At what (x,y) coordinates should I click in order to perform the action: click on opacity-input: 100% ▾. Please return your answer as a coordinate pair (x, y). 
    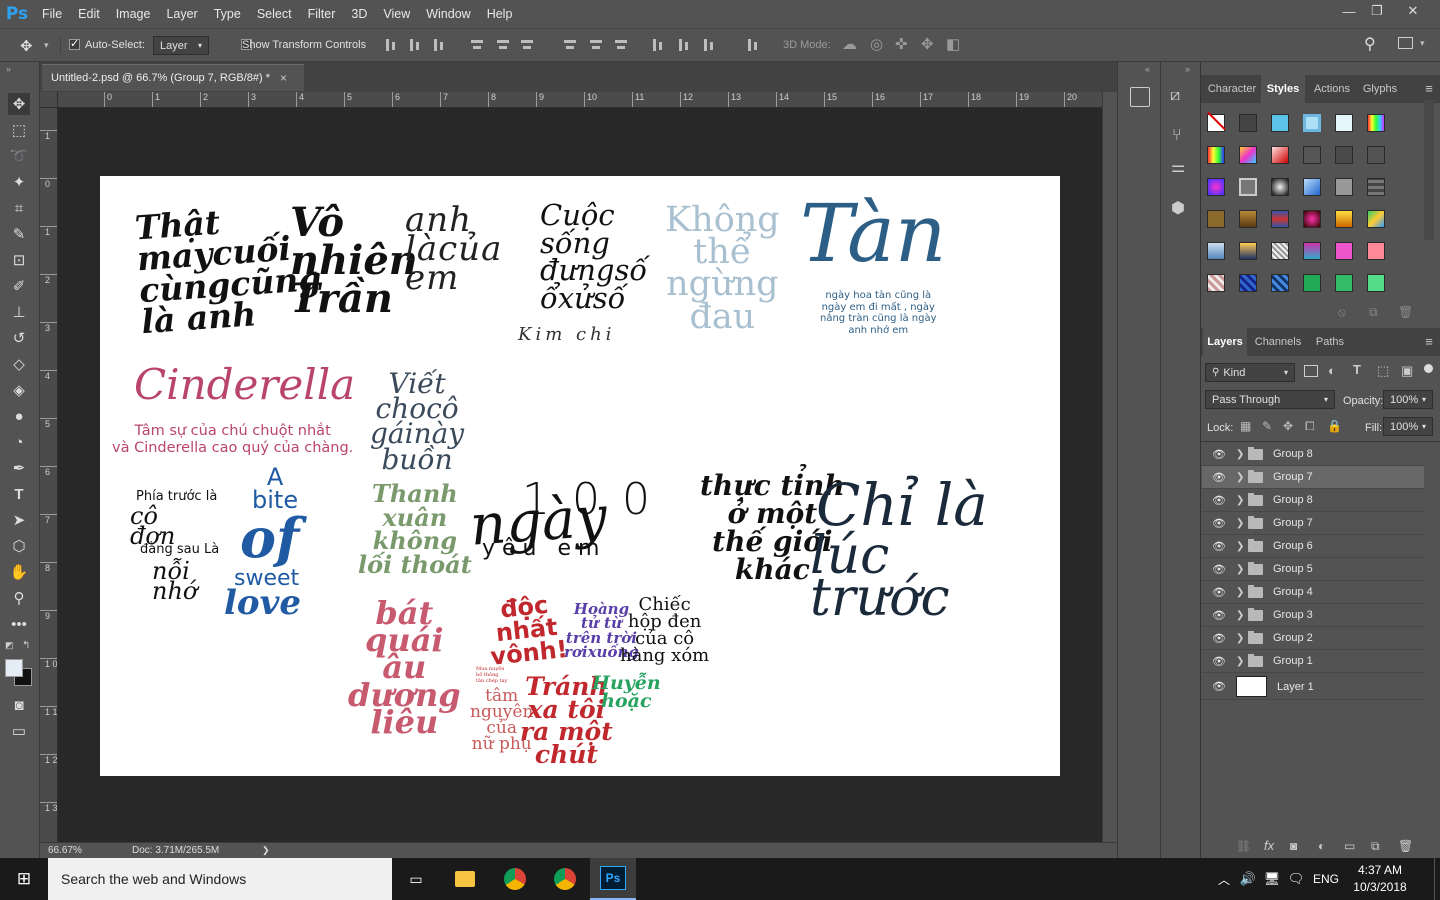
    Looking at the image, I should click on (1408, 399).